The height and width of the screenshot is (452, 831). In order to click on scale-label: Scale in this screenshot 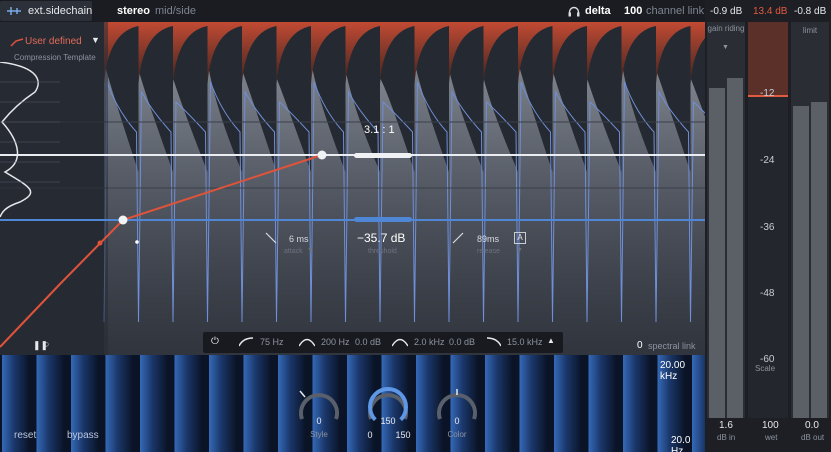, I will do `click(765, 368)`.